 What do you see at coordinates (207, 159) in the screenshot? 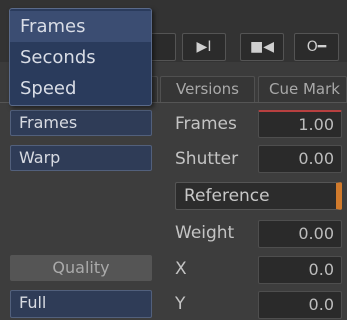
I see `shutter-label: Shutter` at bounding box center [207, 159].